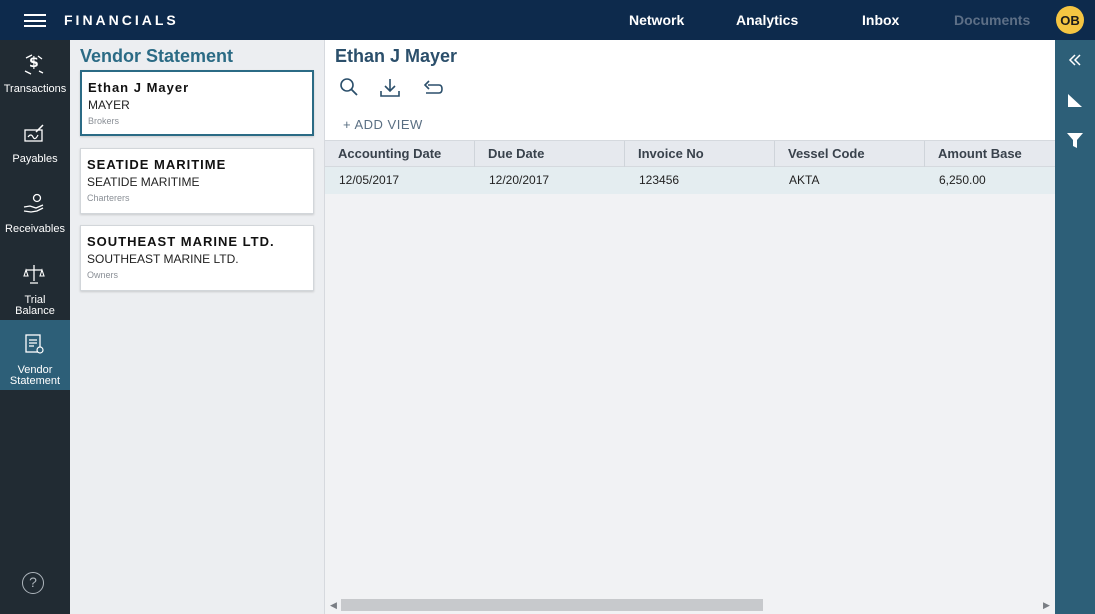  What do you see at coordinates (108, 198) in the screenshot?
I see `vendor-type: Charterers` at bounding box center [108, 198].